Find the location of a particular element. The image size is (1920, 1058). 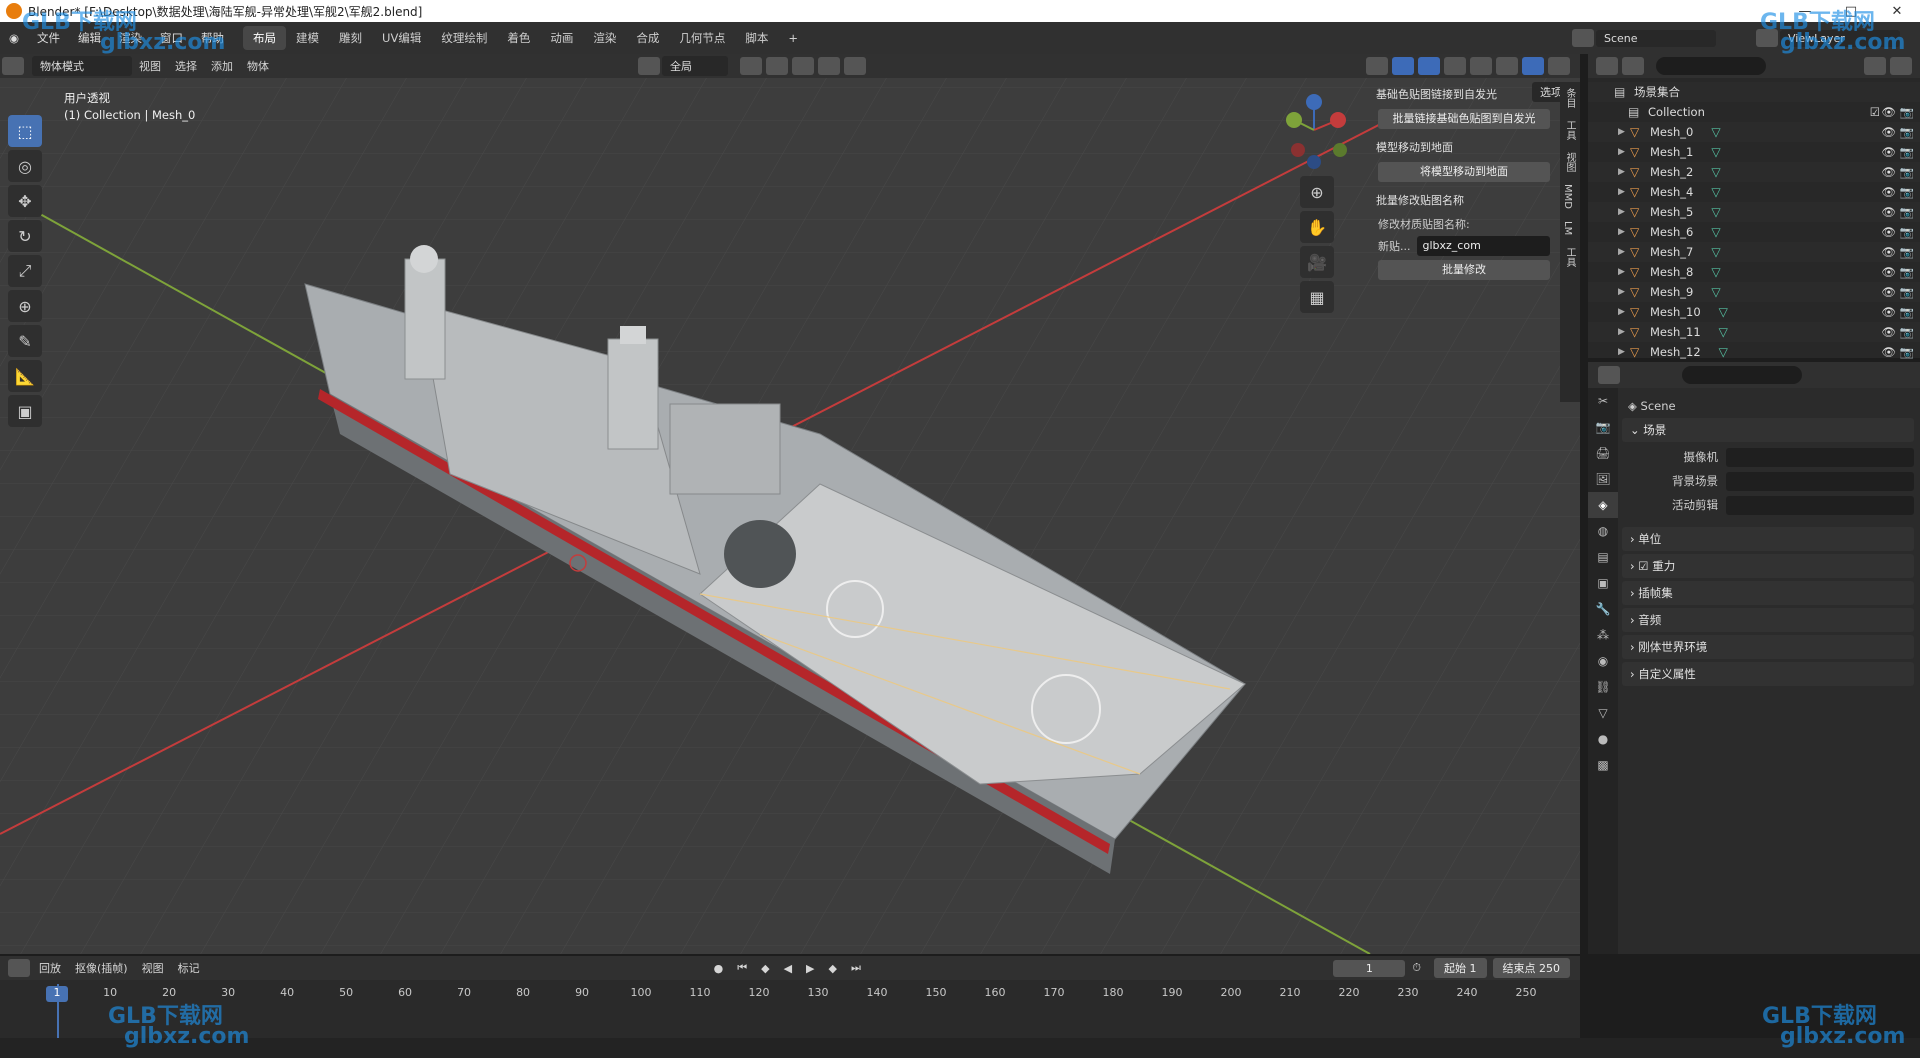

zoom-icon: ⊕ is located at coordinates (1317, 192).